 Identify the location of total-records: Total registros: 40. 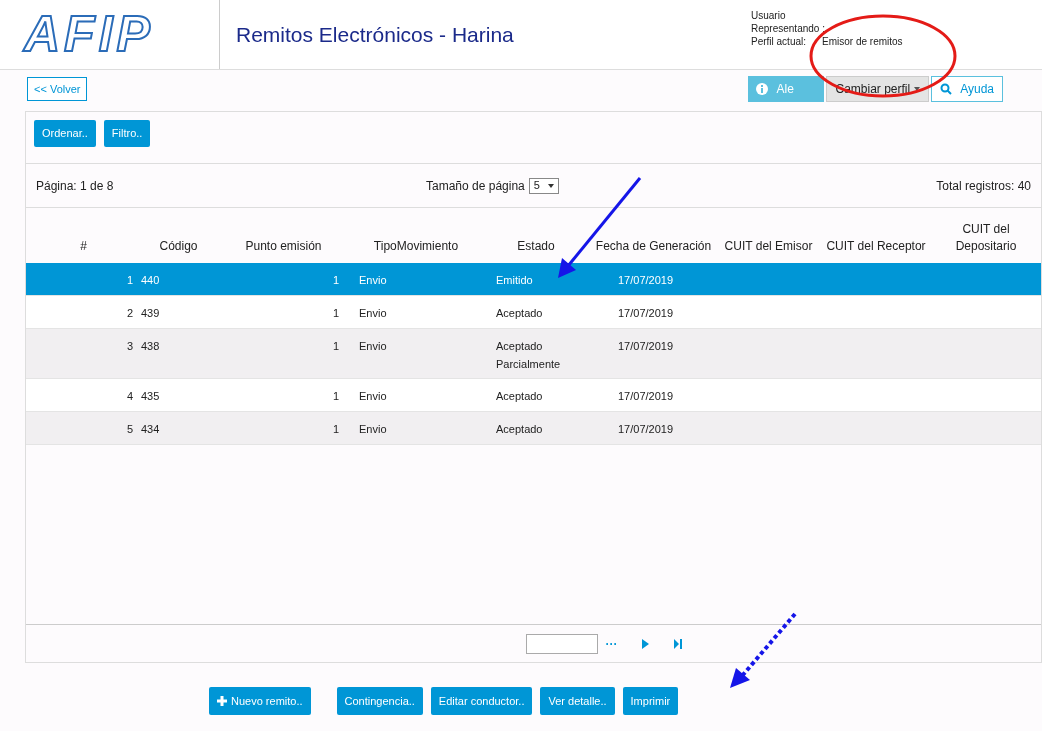
(983, 186).